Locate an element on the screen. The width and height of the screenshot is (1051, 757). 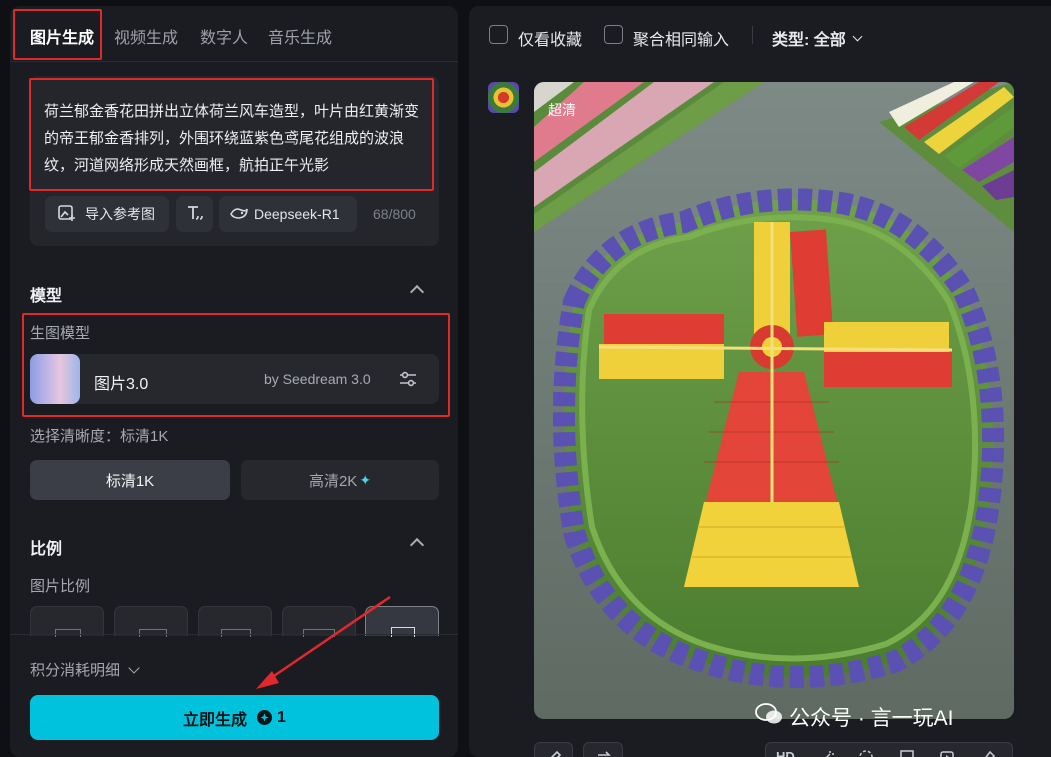
eraser-icon is located at coordinates (988, 753).